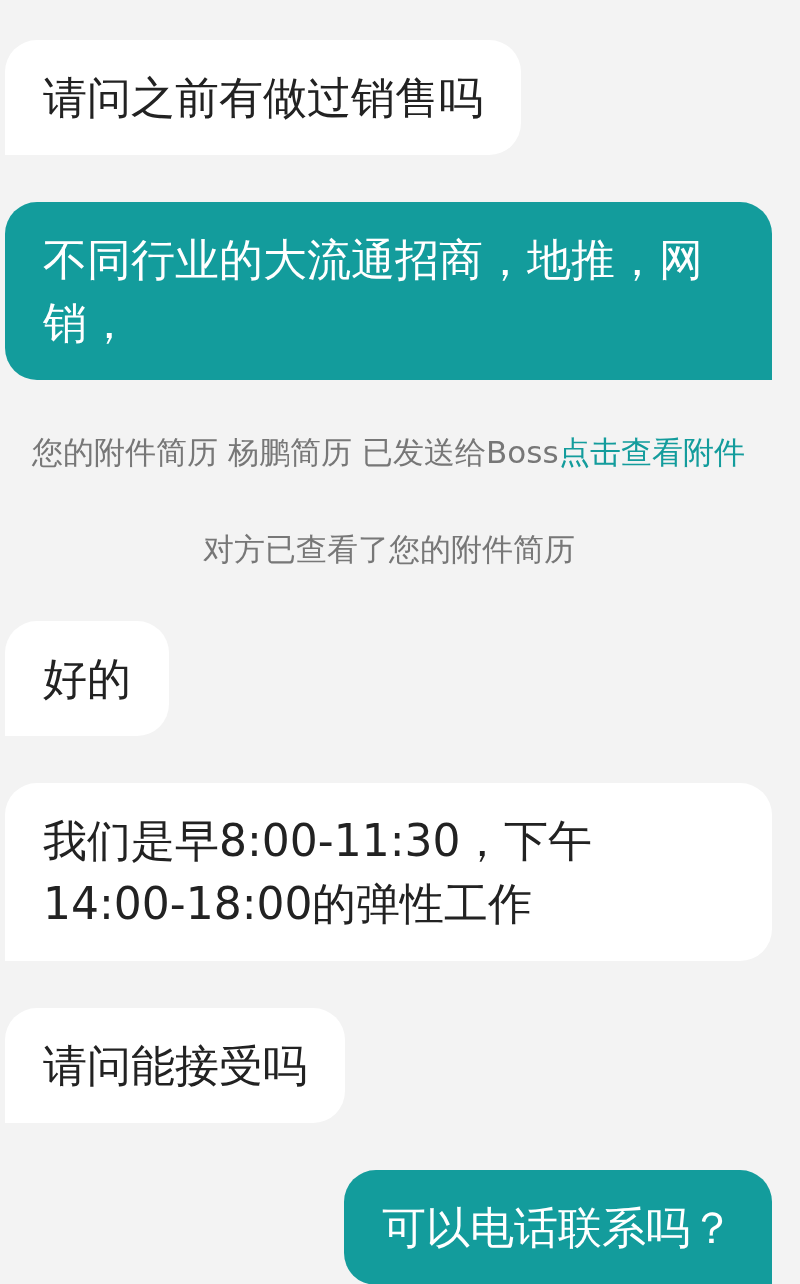 The image size is (800, 1284). What do you see at coordinates (651, 452) in the screenshot?
I see `view-attachment-link: 点击查看附件` at bounding box center [651, 452].